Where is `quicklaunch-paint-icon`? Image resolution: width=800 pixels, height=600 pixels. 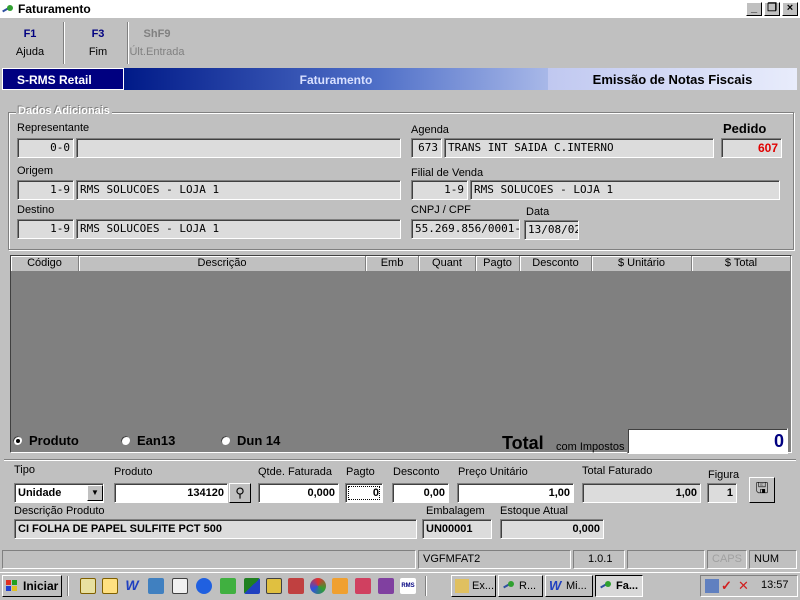 quicklaunch-paint-icon is located at coordinates (340, 586).